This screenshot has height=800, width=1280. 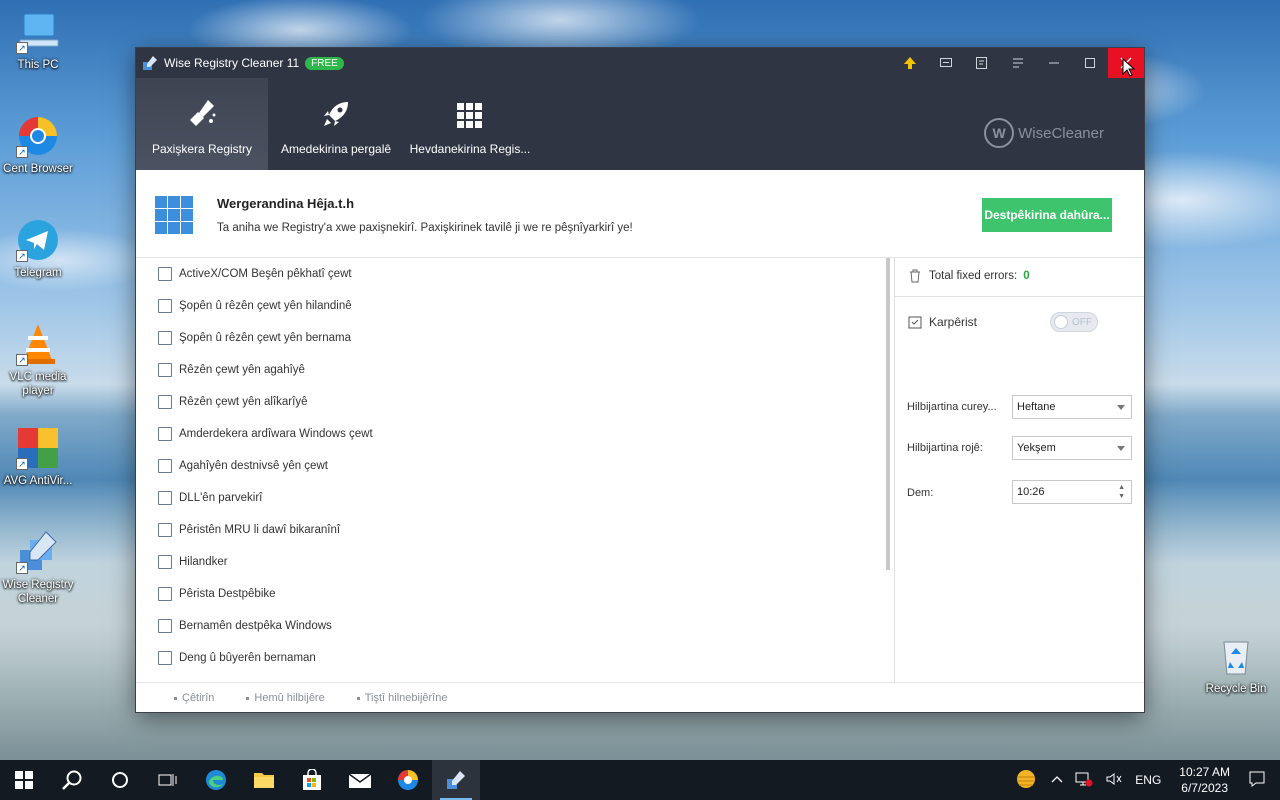 What do you see at coordinates (1026, 276) in the screenshot?
I see `total-fixed-count: 0` at bounding box center [1026, 276].